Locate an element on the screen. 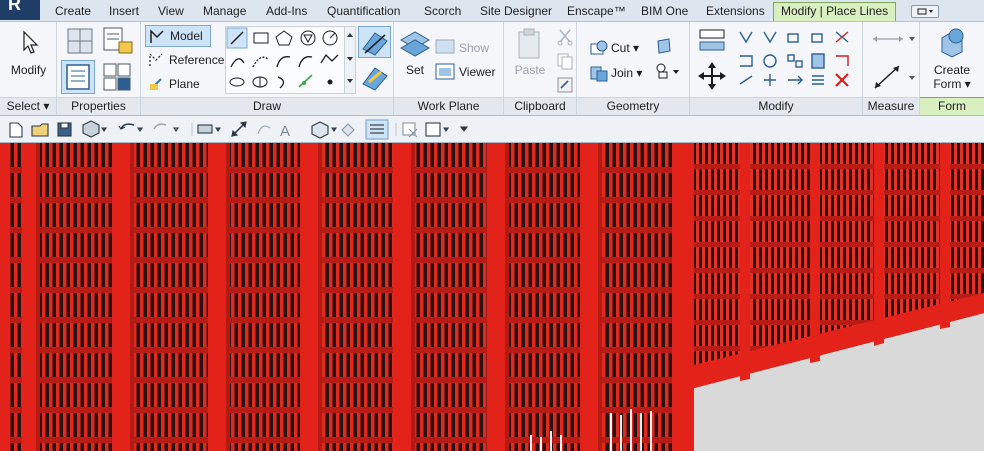 The image size is (984, 451). panel-select: Modify Select ▾ is located at coordinates (28, 68).